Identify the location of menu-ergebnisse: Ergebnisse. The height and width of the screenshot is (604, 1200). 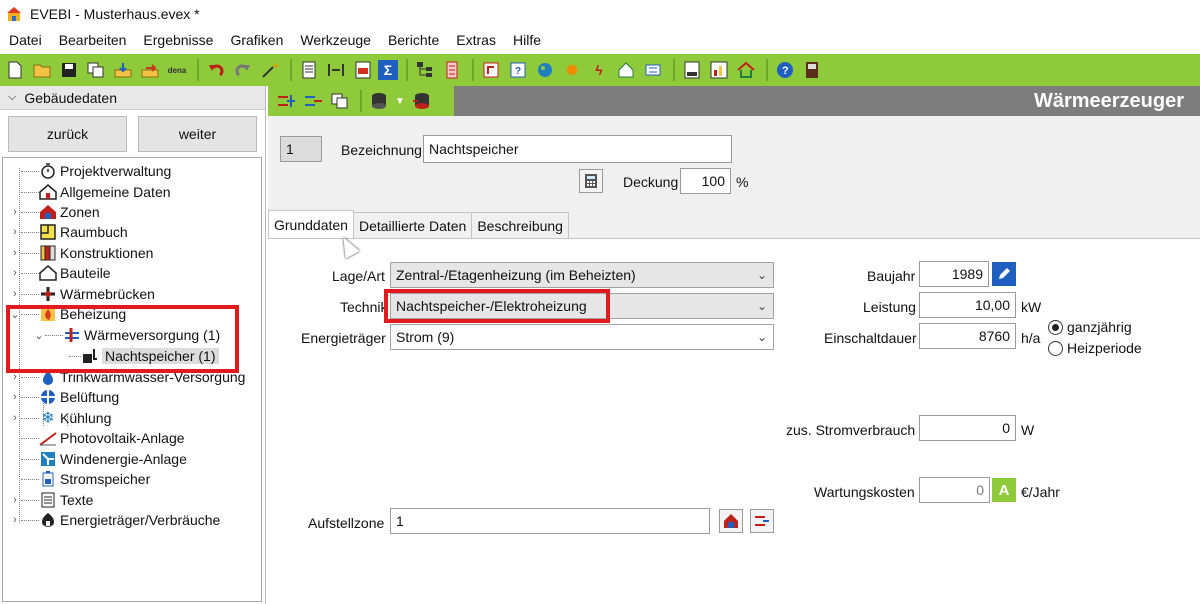
(177, 40).